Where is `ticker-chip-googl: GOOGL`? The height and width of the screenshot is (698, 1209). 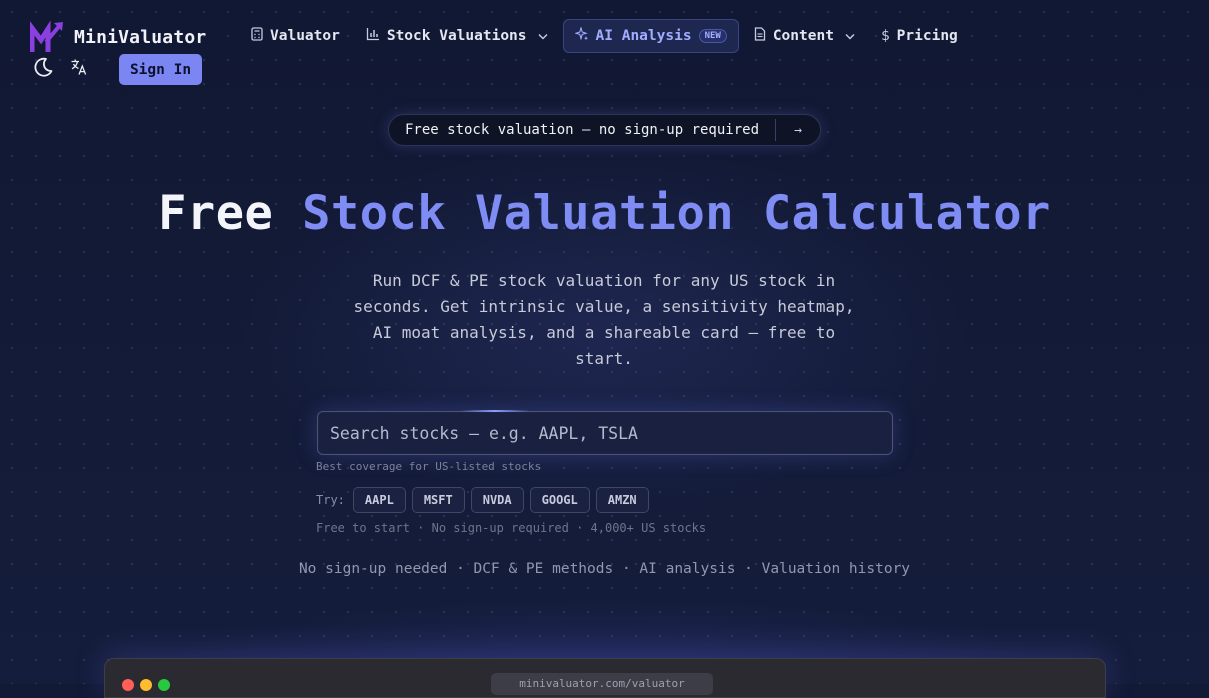 ticker-chip-googl: GOOGL is located at coordinates (559, 500).